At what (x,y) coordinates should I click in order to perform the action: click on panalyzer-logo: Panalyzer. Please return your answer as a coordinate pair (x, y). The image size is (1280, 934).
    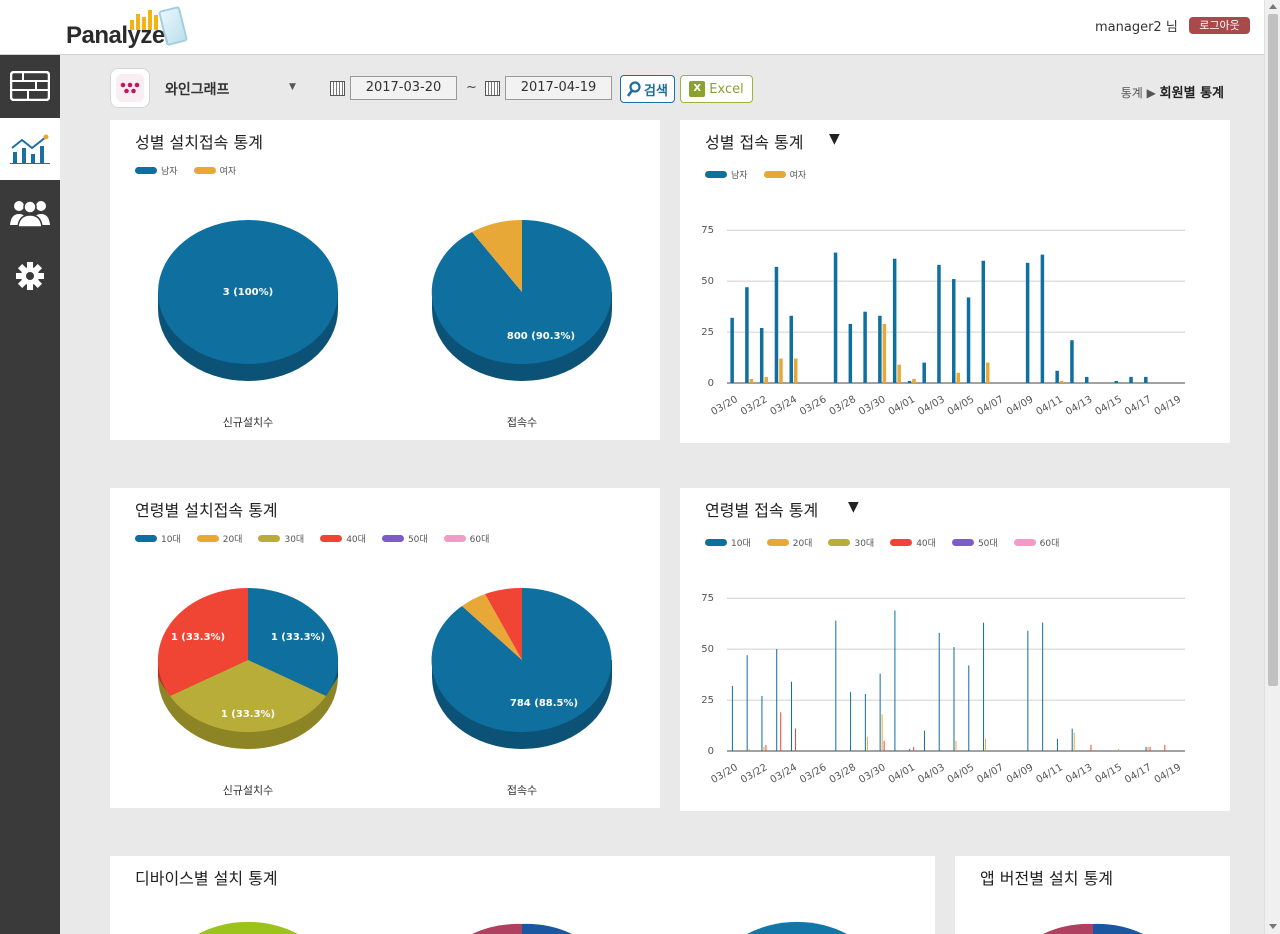
    Looking at the image, I should click on (127, 27).